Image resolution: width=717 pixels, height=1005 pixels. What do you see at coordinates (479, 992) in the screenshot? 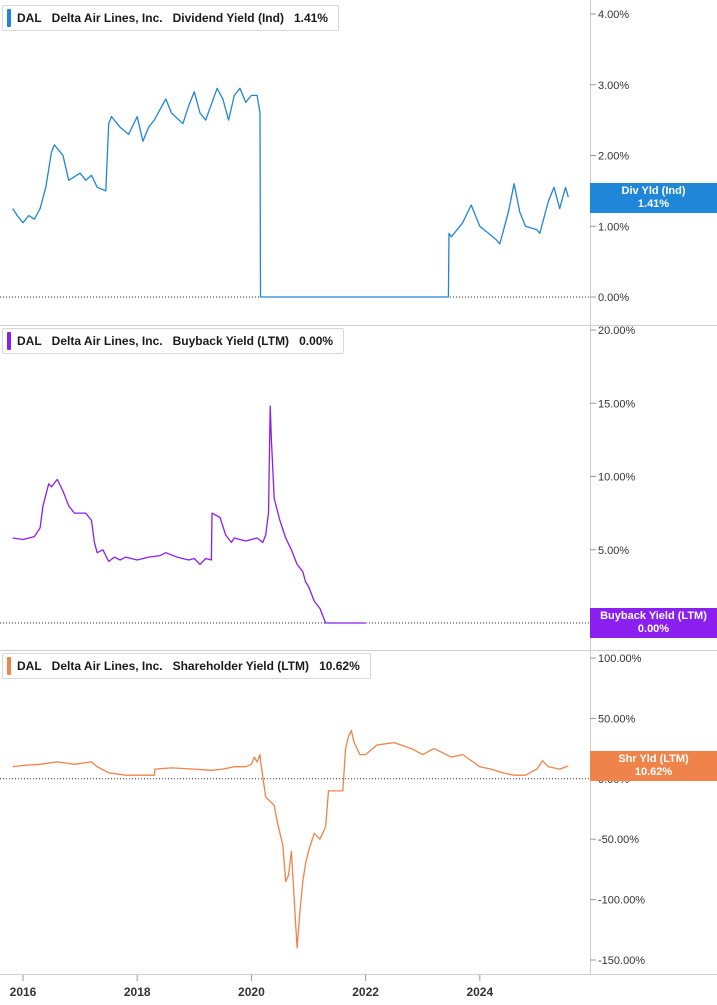
I see `x-tick-label: 2024` at bounding box center [479, 992].